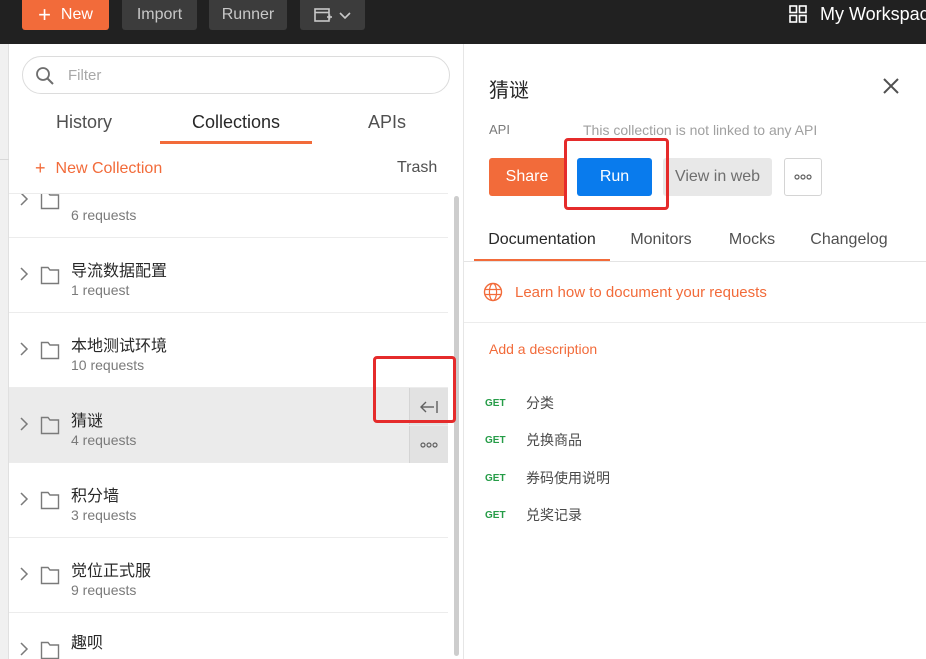  I want to click on sidebar-tabs: History Collections APIs, so click(236, 128).